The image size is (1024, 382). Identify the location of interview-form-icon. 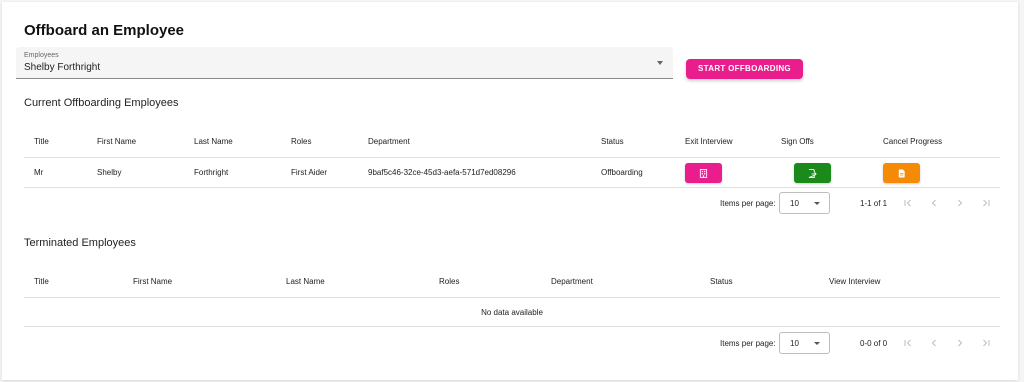
(703, 173).